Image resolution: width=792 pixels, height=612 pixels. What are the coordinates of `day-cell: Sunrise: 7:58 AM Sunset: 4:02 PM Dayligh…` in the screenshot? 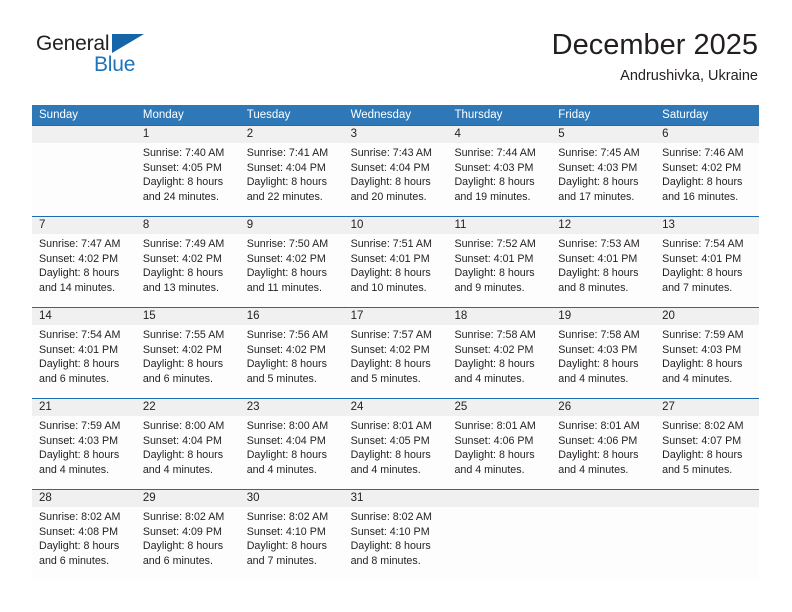 It's located at (499, 361).